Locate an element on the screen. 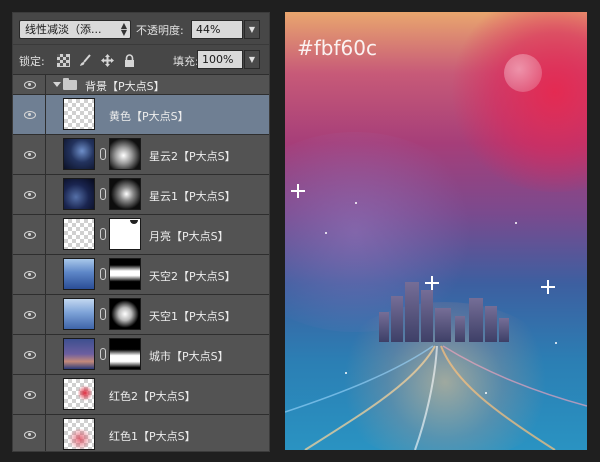 The image size is (600, 462). layer-name: 红色2【P大点S】 is located at coordinates (152, 396).